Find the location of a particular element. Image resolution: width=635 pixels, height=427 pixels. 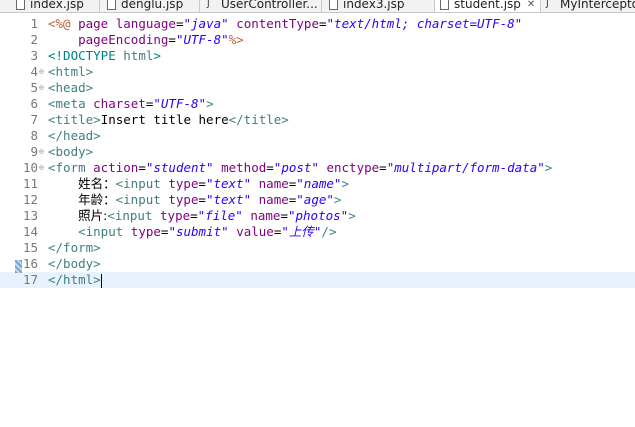

code-token: "file" is located at coordinates (220, 215).